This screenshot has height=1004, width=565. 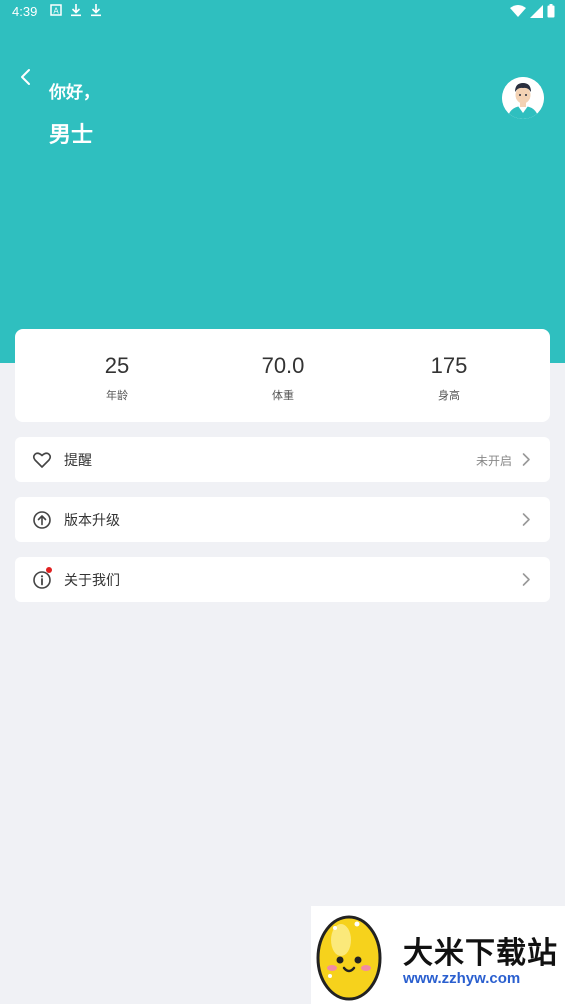 What do you see at coordinates (282, 519) in the screenshot?
I see `menu-item-version-upgrade: 版本升级` at bounding box center [282, 519].